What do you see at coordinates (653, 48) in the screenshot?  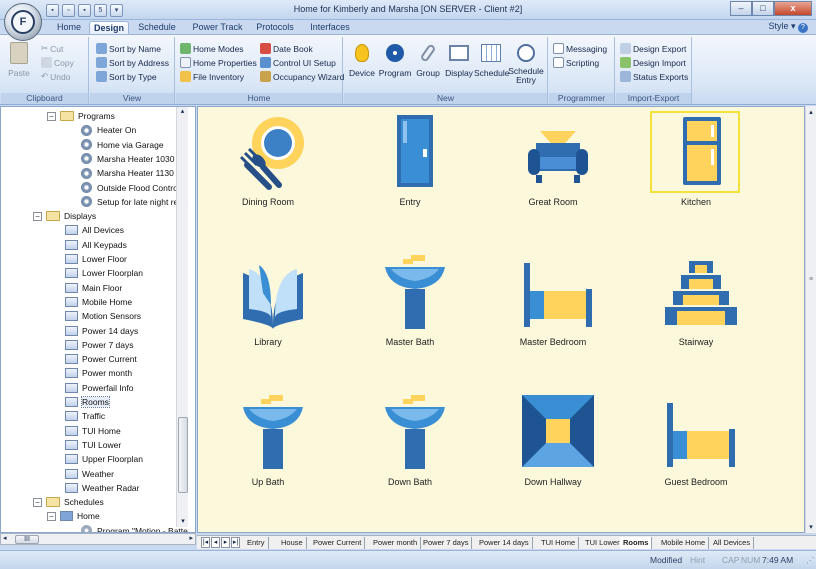 I see `design-export-button: Design Export` at bounding box center [653, 48].